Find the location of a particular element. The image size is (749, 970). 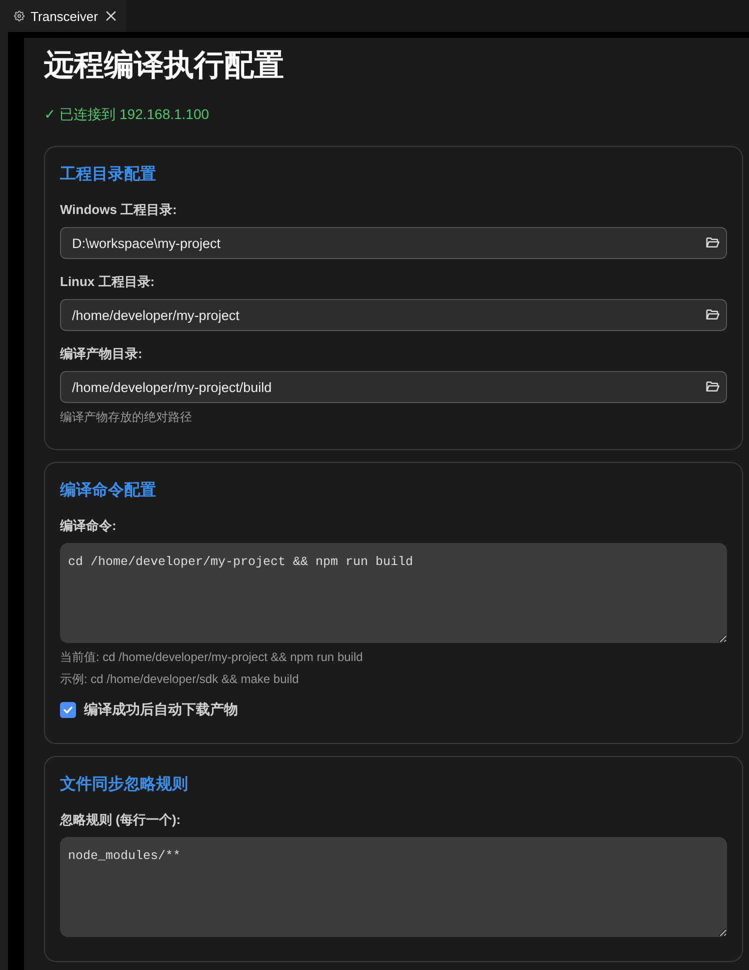

hint-text: 当前值: cd /home/developer/my-project && npm run build is located at coordinates (212, 657).